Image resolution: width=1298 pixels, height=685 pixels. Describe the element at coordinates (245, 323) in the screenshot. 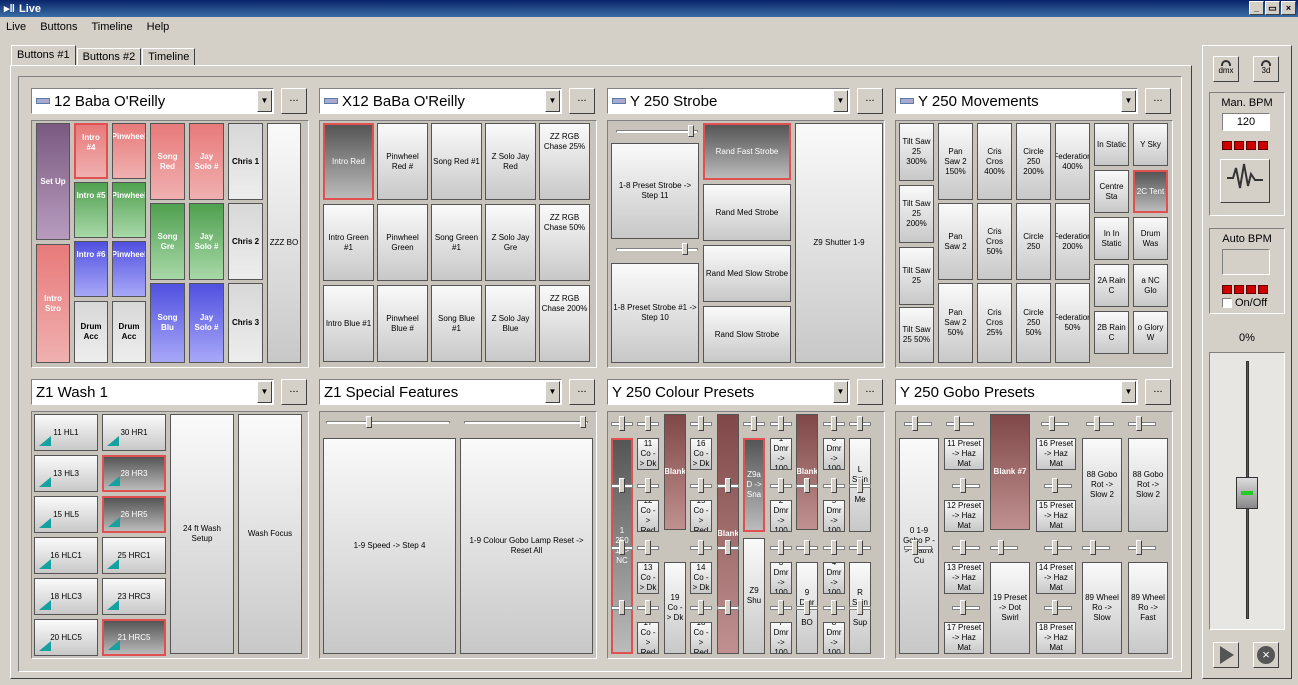

I see `preset-button: Chris 3` at that location.